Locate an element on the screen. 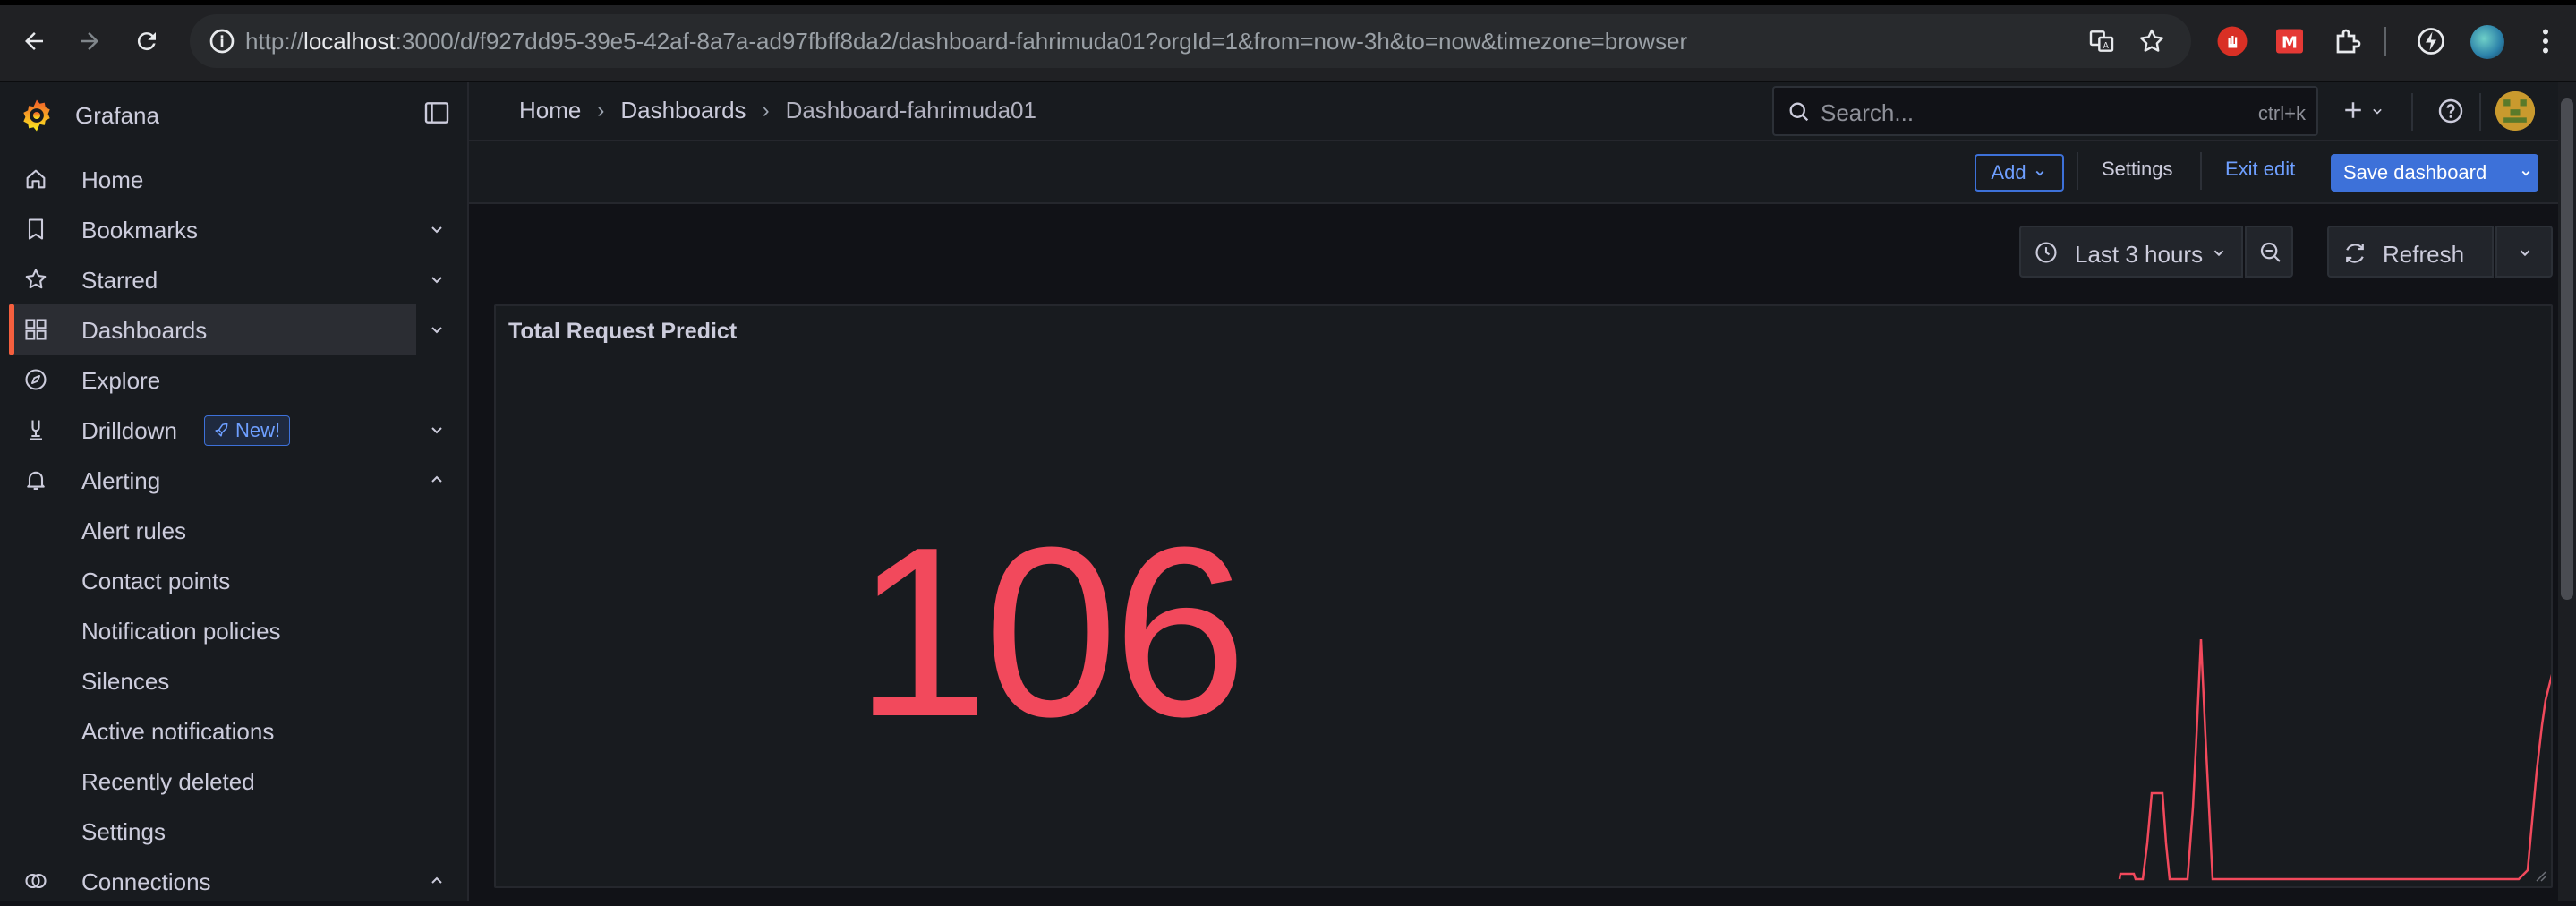  zoom-out-icon is located at coordinates (2270, 252).